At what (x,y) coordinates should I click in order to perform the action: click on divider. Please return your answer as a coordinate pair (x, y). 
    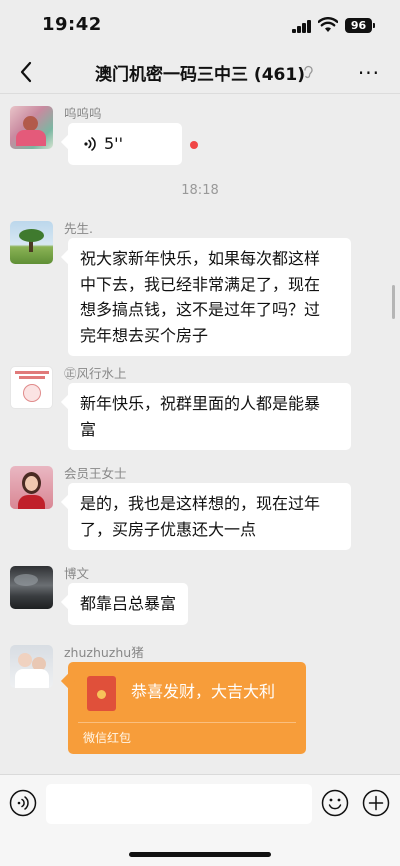
    Looking at the image, I should click on (187, 722).